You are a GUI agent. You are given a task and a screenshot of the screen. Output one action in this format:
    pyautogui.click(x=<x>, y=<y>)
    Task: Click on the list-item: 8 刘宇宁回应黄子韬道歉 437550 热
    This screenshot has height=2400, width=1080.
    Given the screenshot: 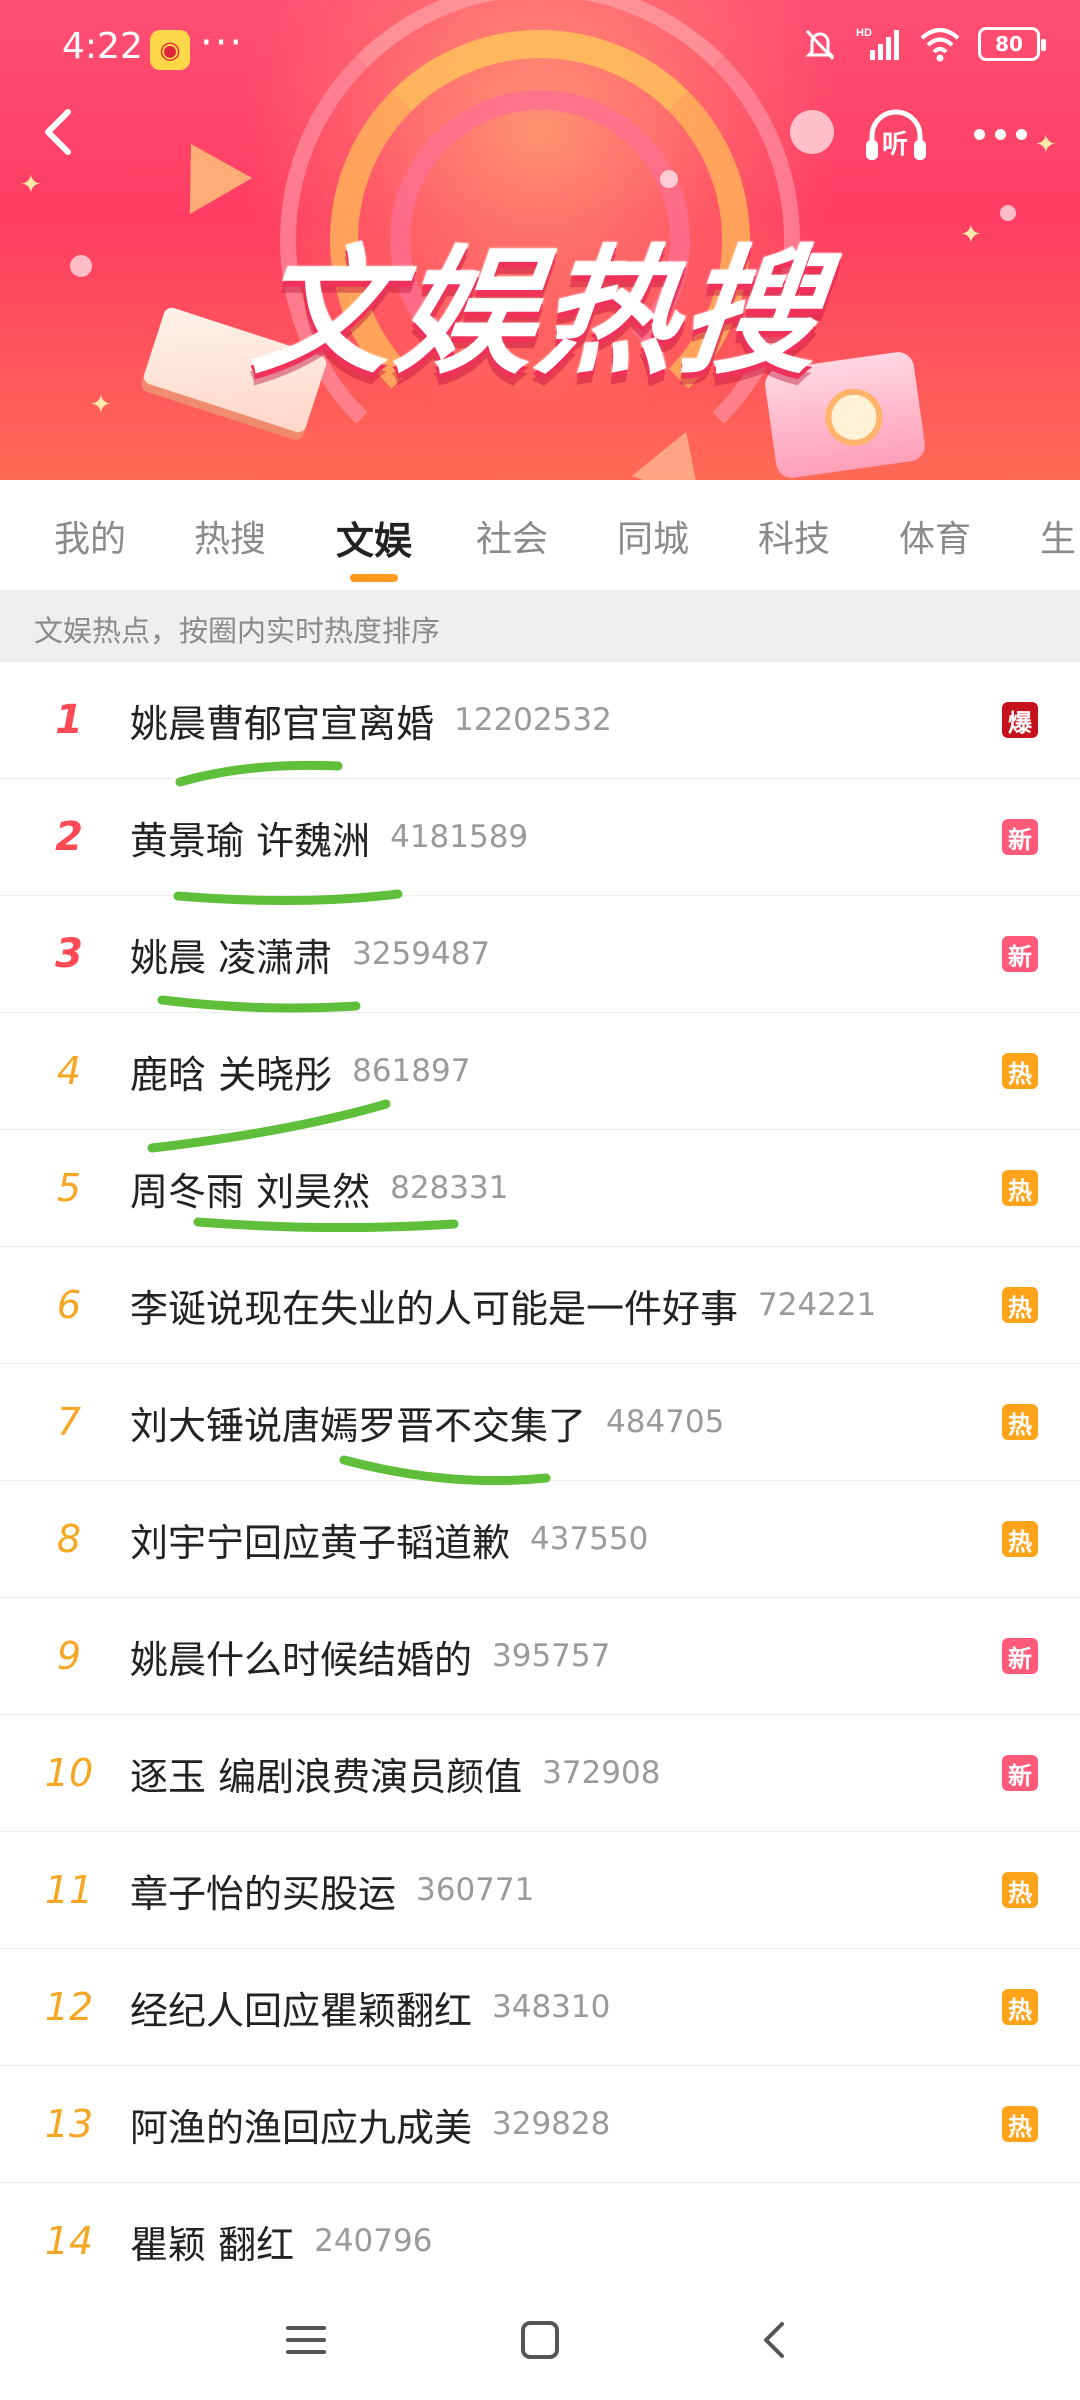 What is the action you would take?
    pyautogui.click(x=540, y=1539)
    